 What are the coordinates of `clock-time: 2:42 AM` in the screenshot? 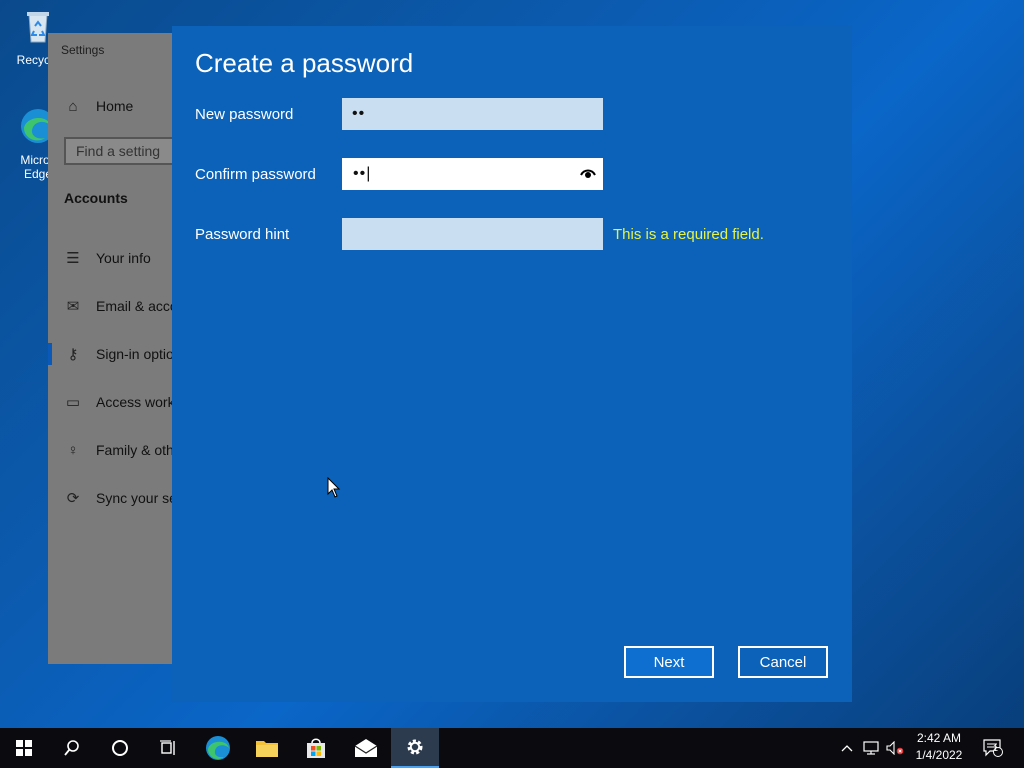 It's located at (939, 738).